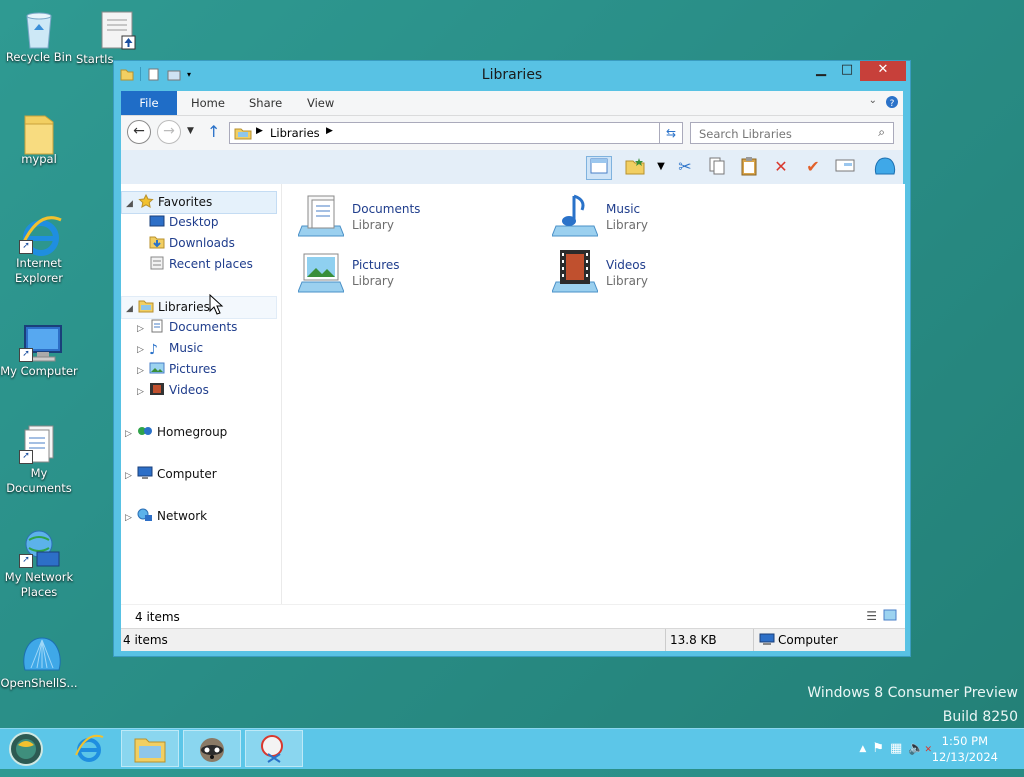 The width and height of the screenshot is (1024, 777). I want to click on status-location: Computer, so click(808, 640).